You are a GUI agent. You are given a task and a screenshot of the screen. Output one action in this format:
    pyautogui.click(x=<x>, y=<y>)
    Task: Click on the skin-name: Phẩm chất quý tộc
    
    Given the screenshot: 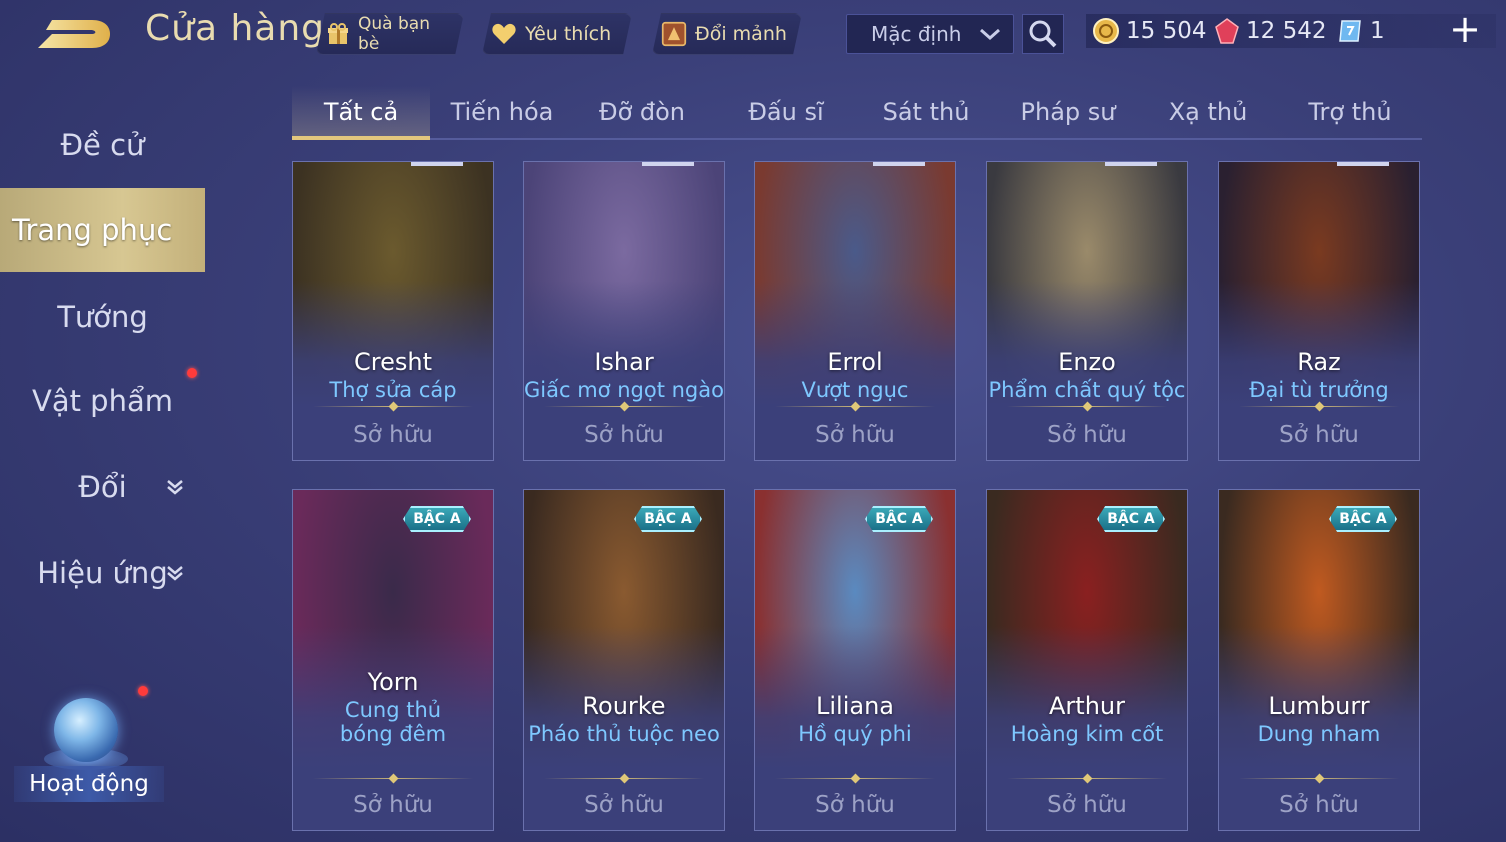 What is the action you would take?
    pyautogui.click(x=1087, y=390)
    